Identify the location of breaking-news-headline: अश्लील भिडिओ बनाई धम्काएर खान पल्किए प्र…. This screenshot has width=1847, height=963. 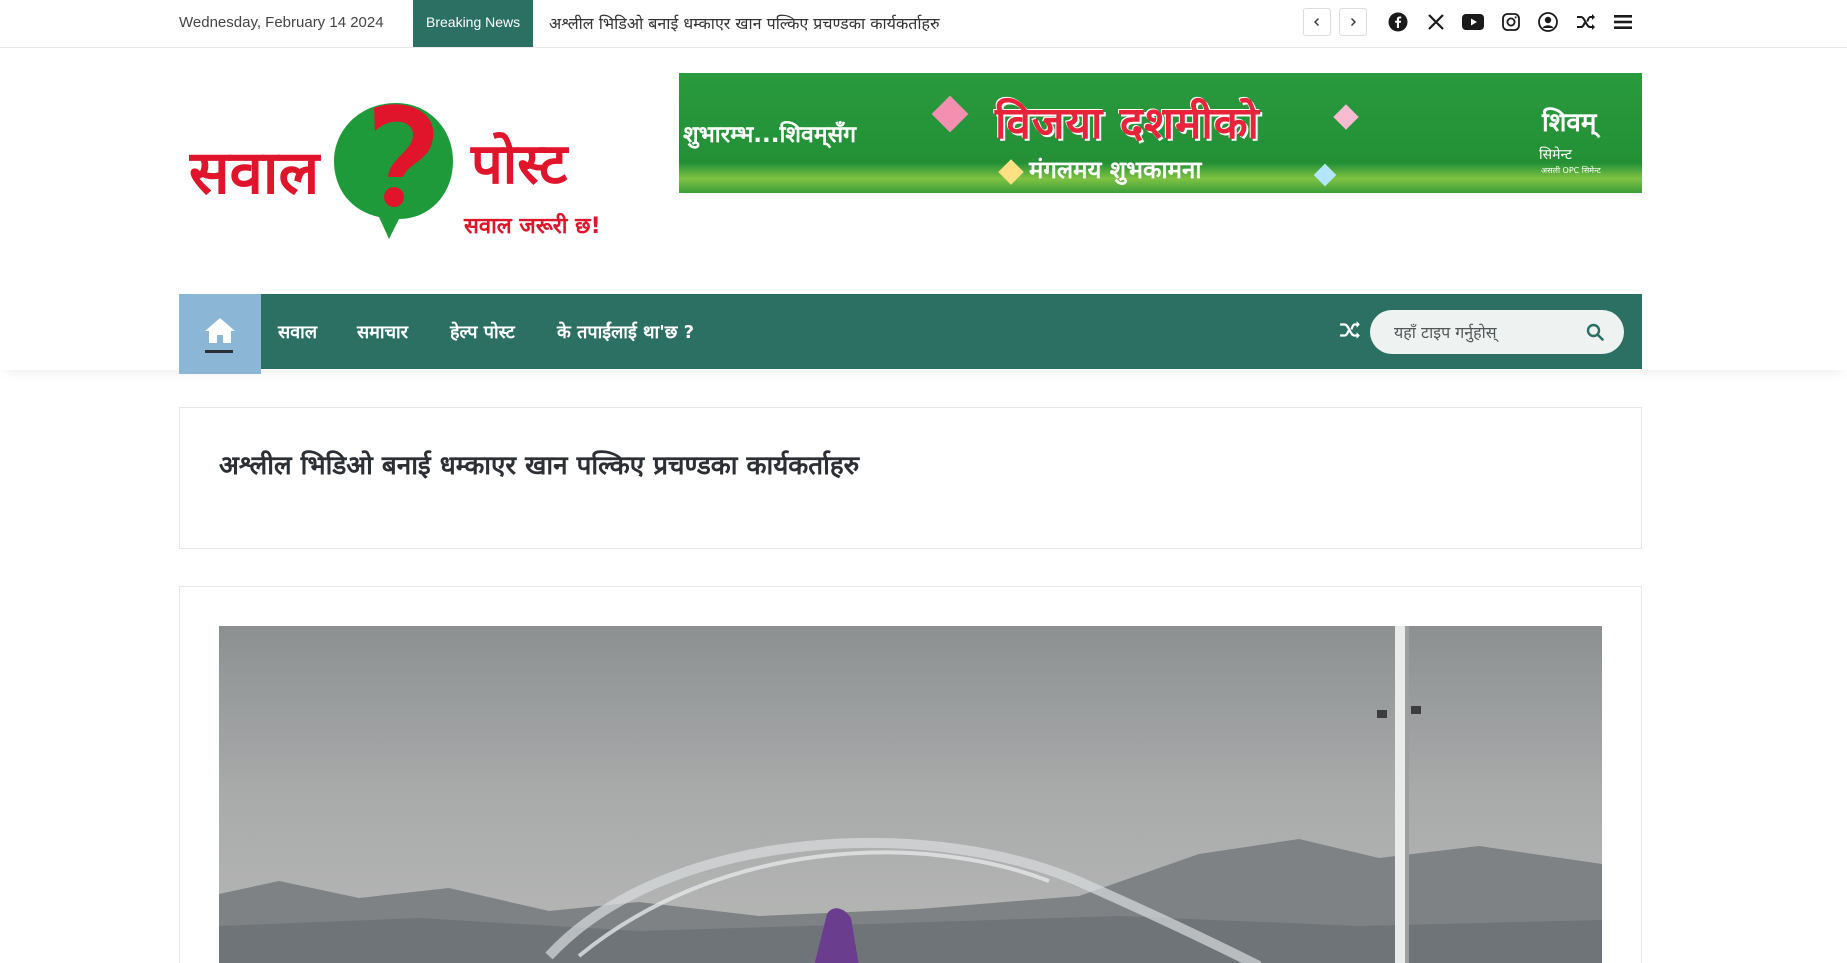
(744, 23).